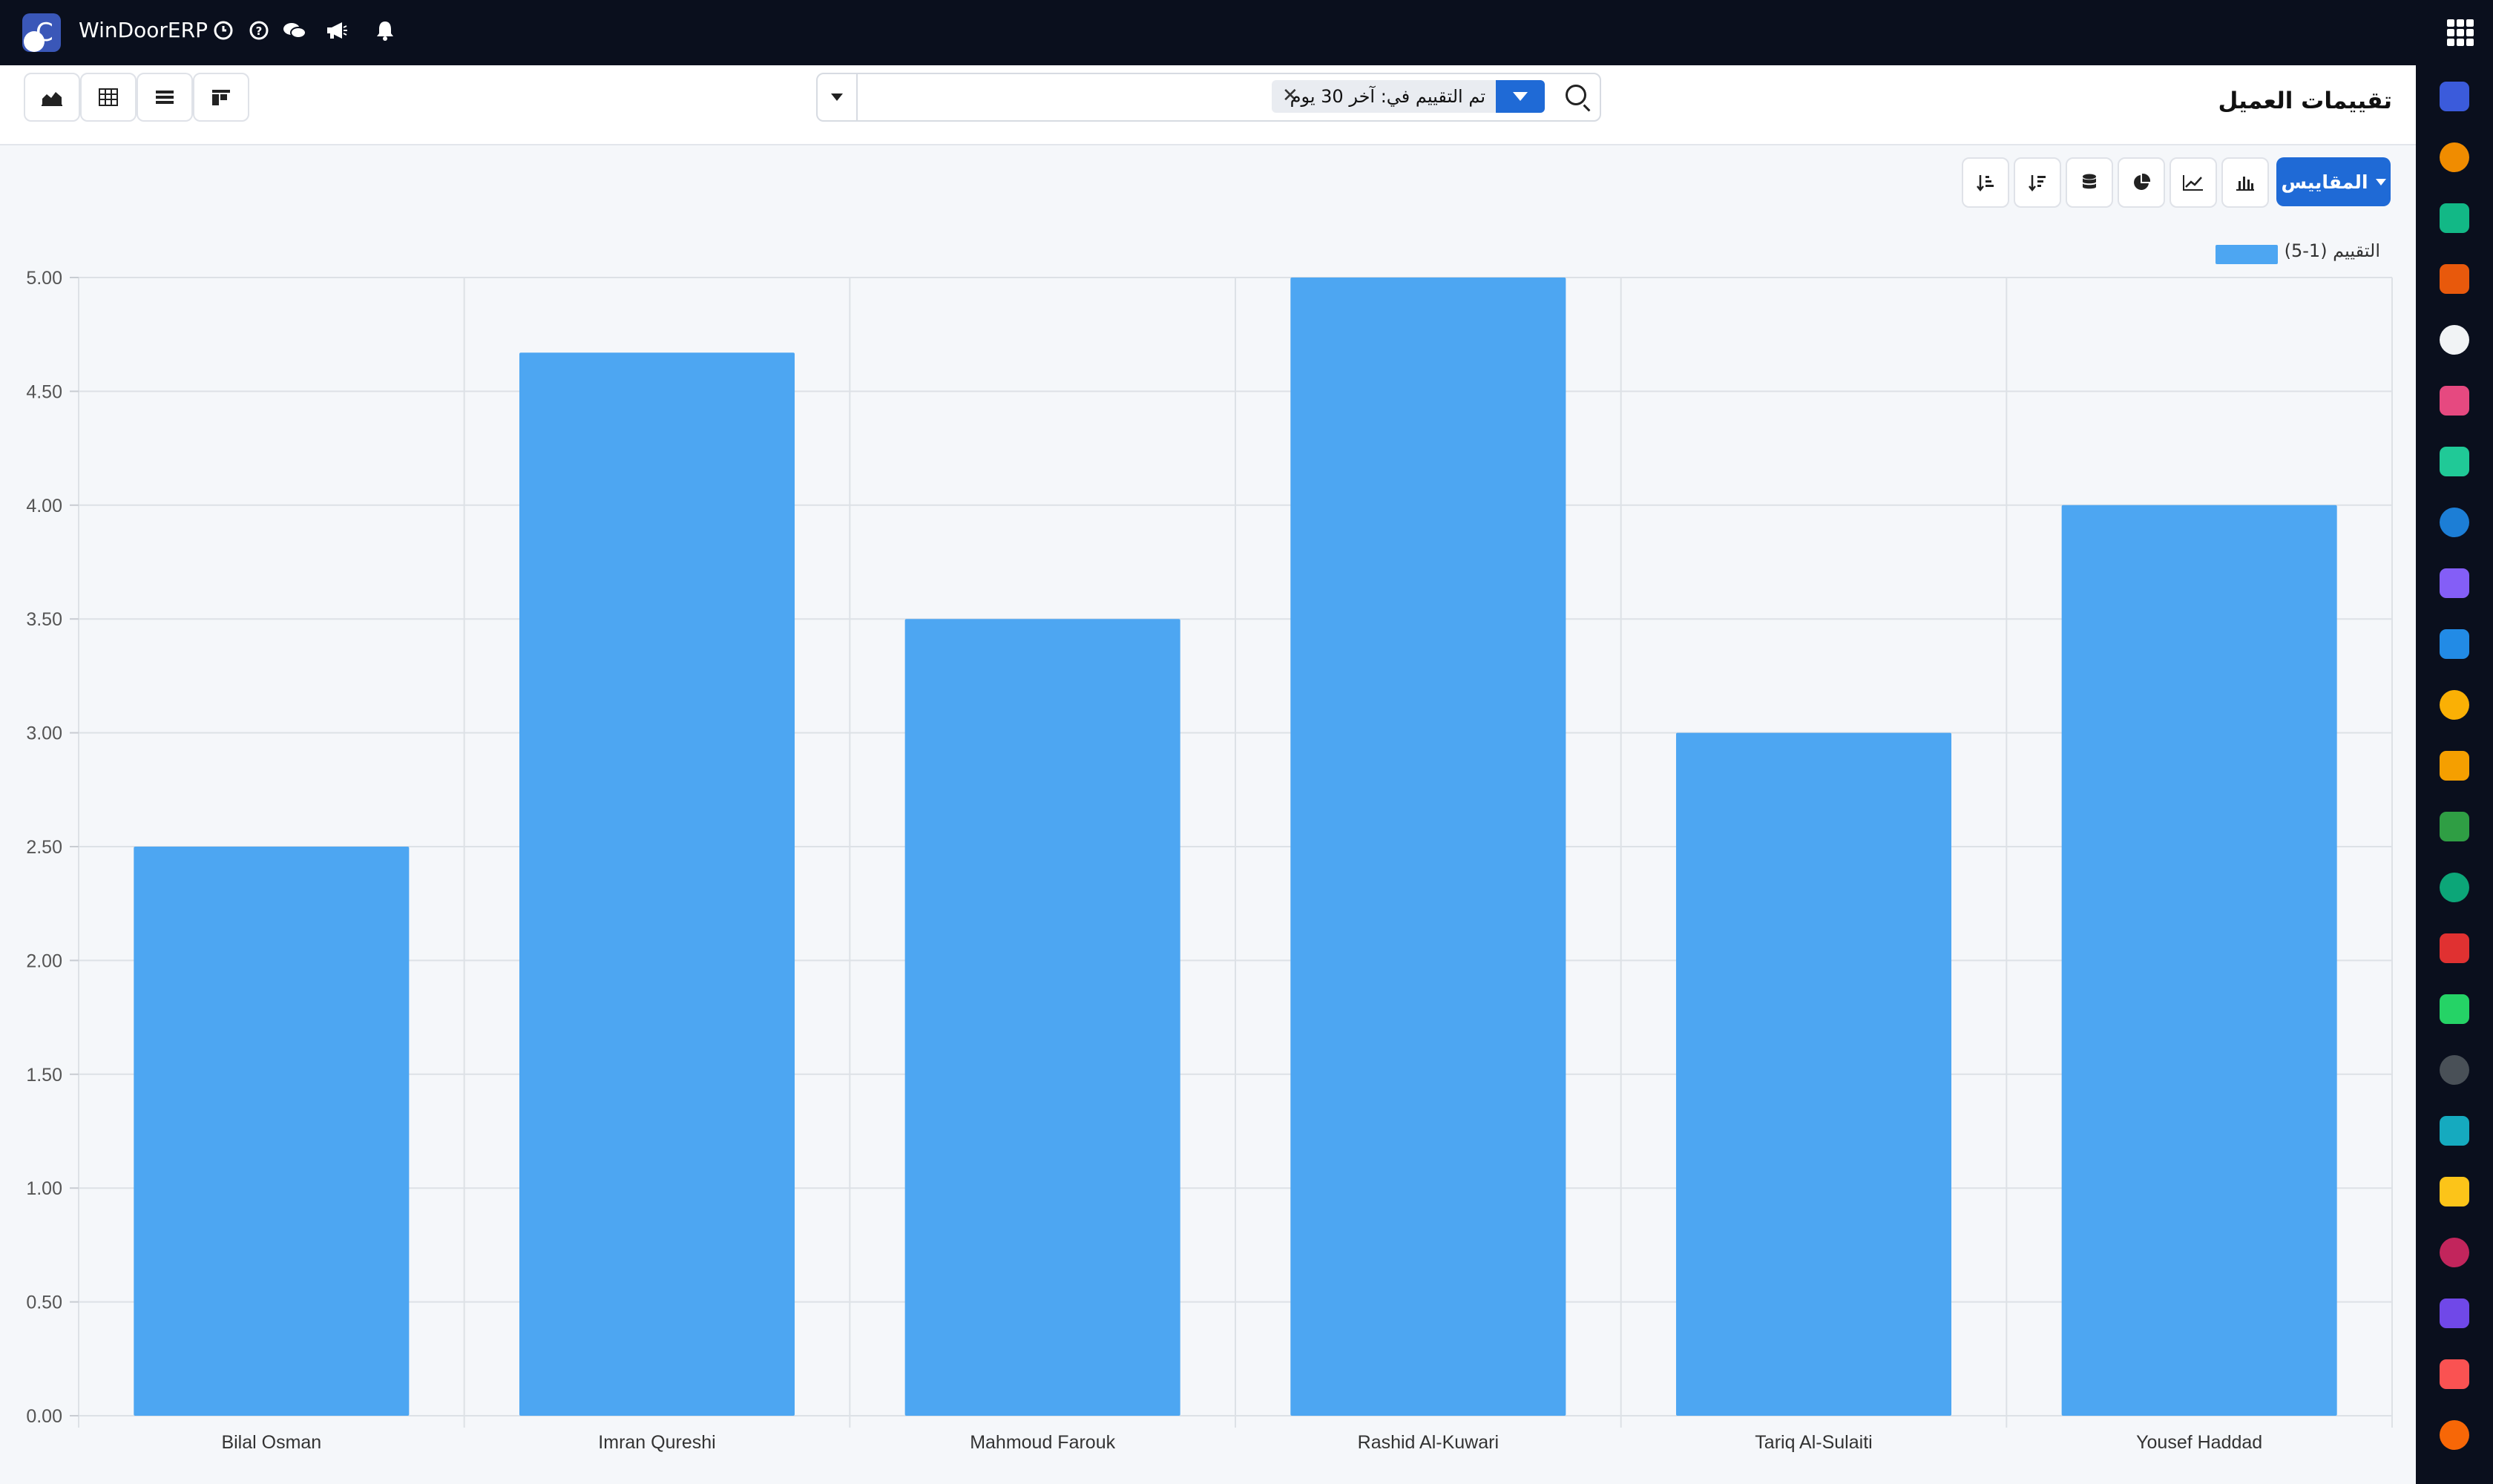 The height and width of the screenshot is (1484, 2493). I want to click on filter-facet: ✕ تم التقييم في: آخر 30 يوم, so click(1408, 96).